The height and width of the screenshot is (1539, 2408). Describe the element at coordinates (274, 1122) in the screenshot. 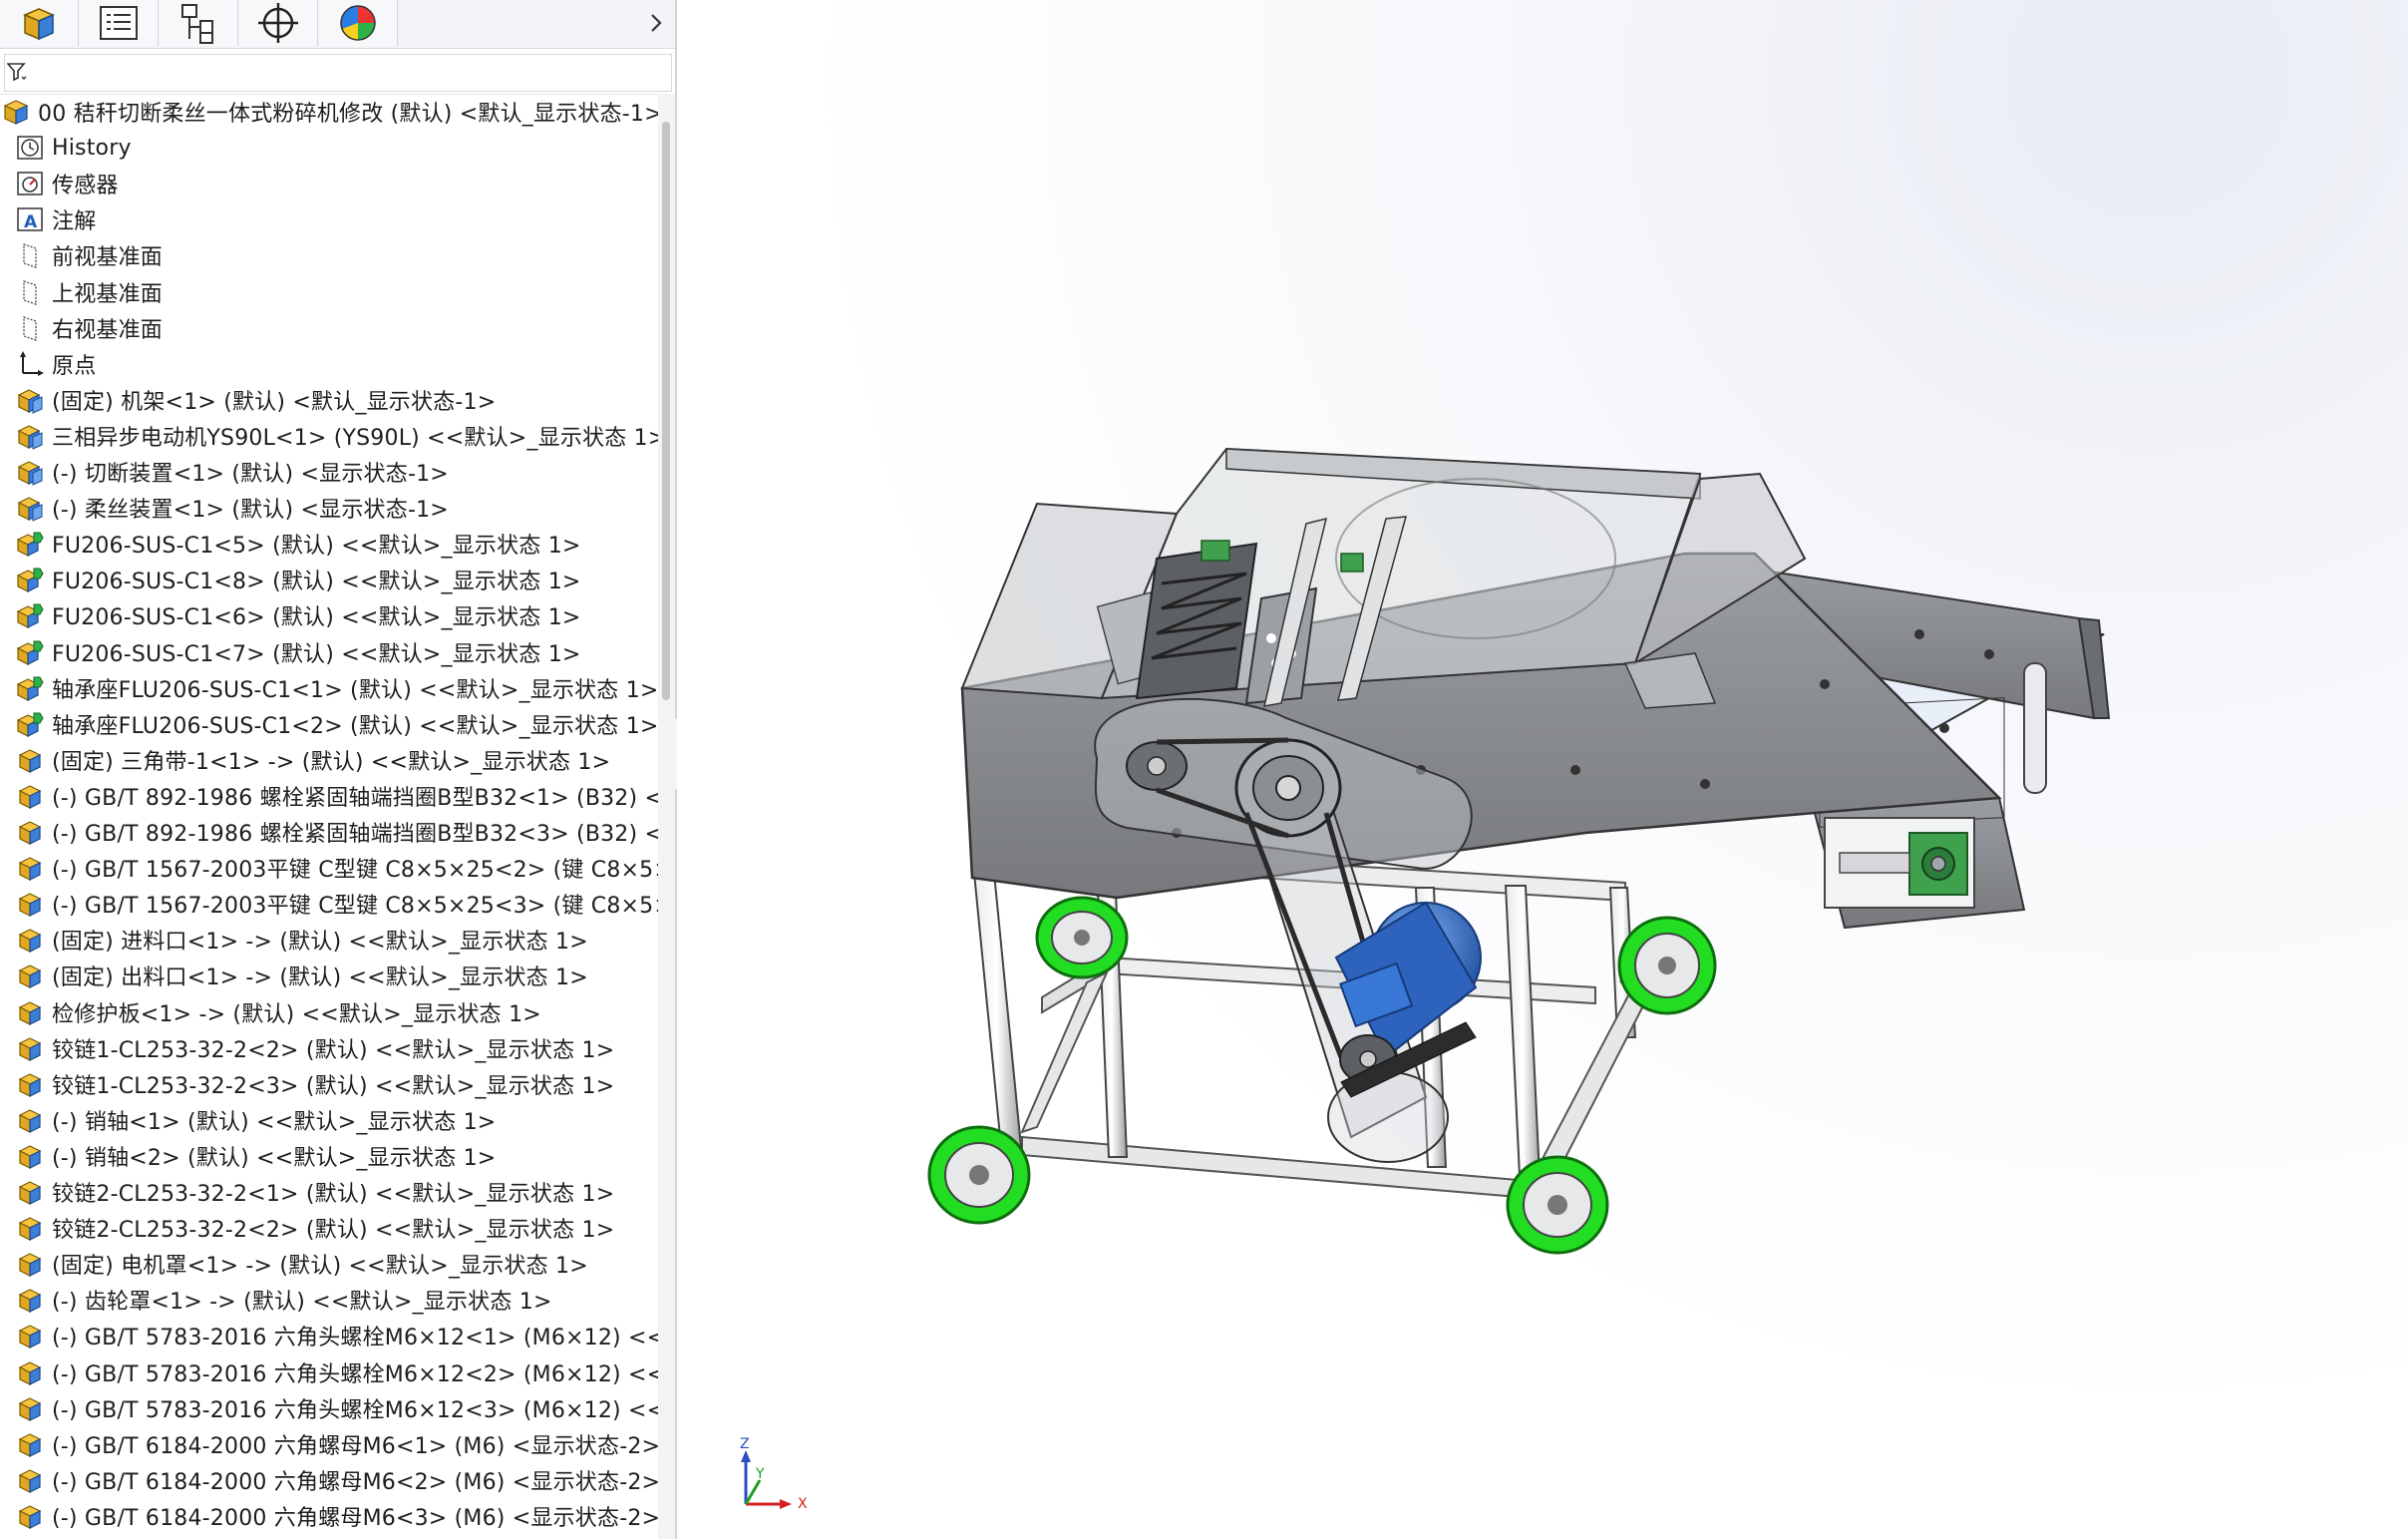

I see `tree-item-label: (-) 销轴<1> (默认) <<默认>_显示状态 1>` at that location.